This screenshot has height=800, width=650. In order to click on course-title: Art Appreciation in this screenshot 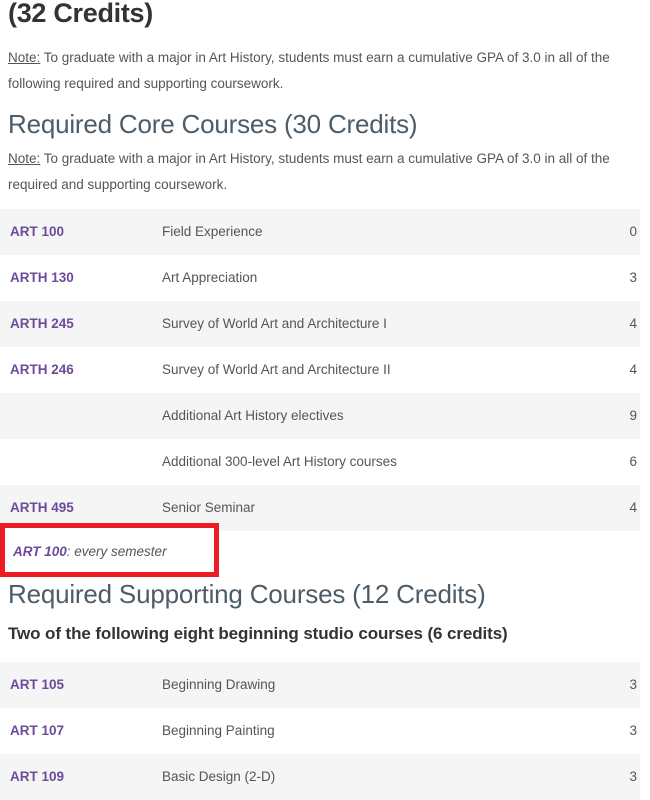, I will do `click(210, 277)`.